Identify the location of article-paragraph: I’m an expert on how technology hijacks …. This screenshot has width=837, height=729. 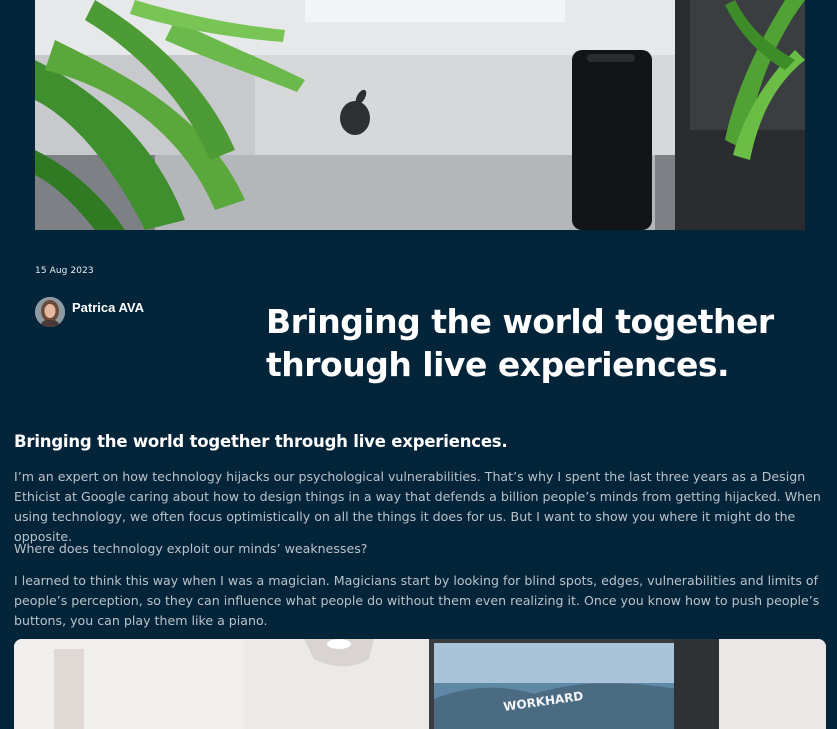
(417, 506).